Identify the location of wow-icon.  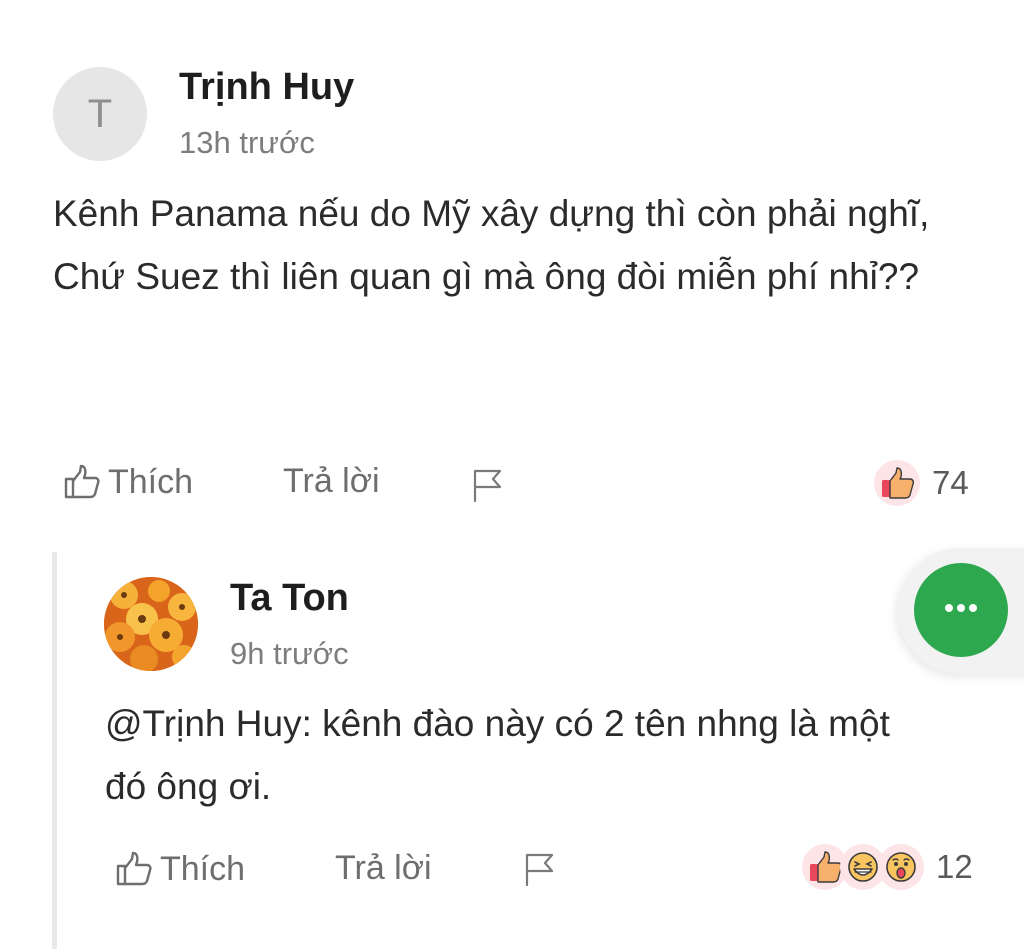
(901, 867).